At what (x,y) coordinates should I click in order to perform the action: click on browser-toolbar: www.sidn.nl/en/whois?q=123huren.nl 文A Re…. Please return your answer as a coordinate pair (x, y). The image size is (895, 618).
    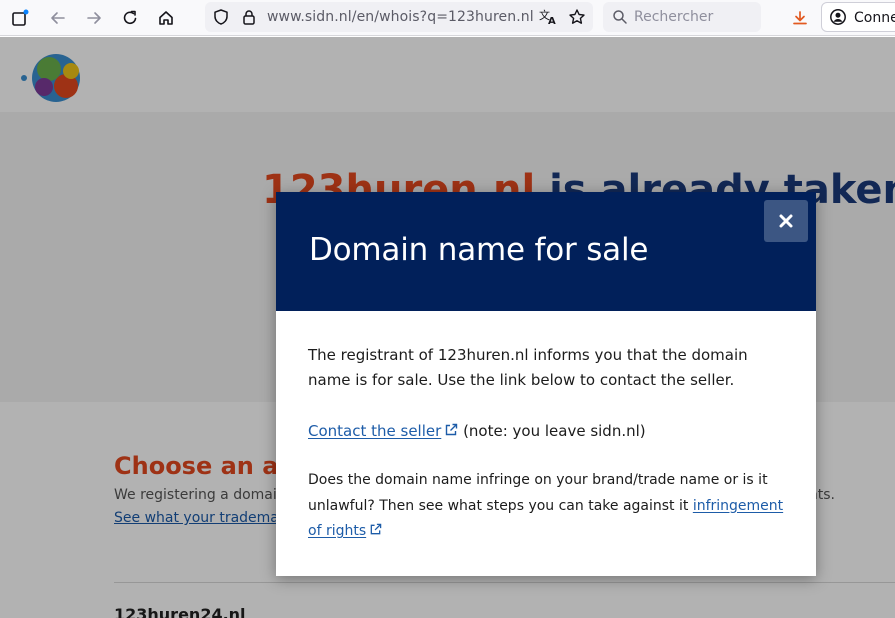
    Looking at the image, I should click on (447, 18).